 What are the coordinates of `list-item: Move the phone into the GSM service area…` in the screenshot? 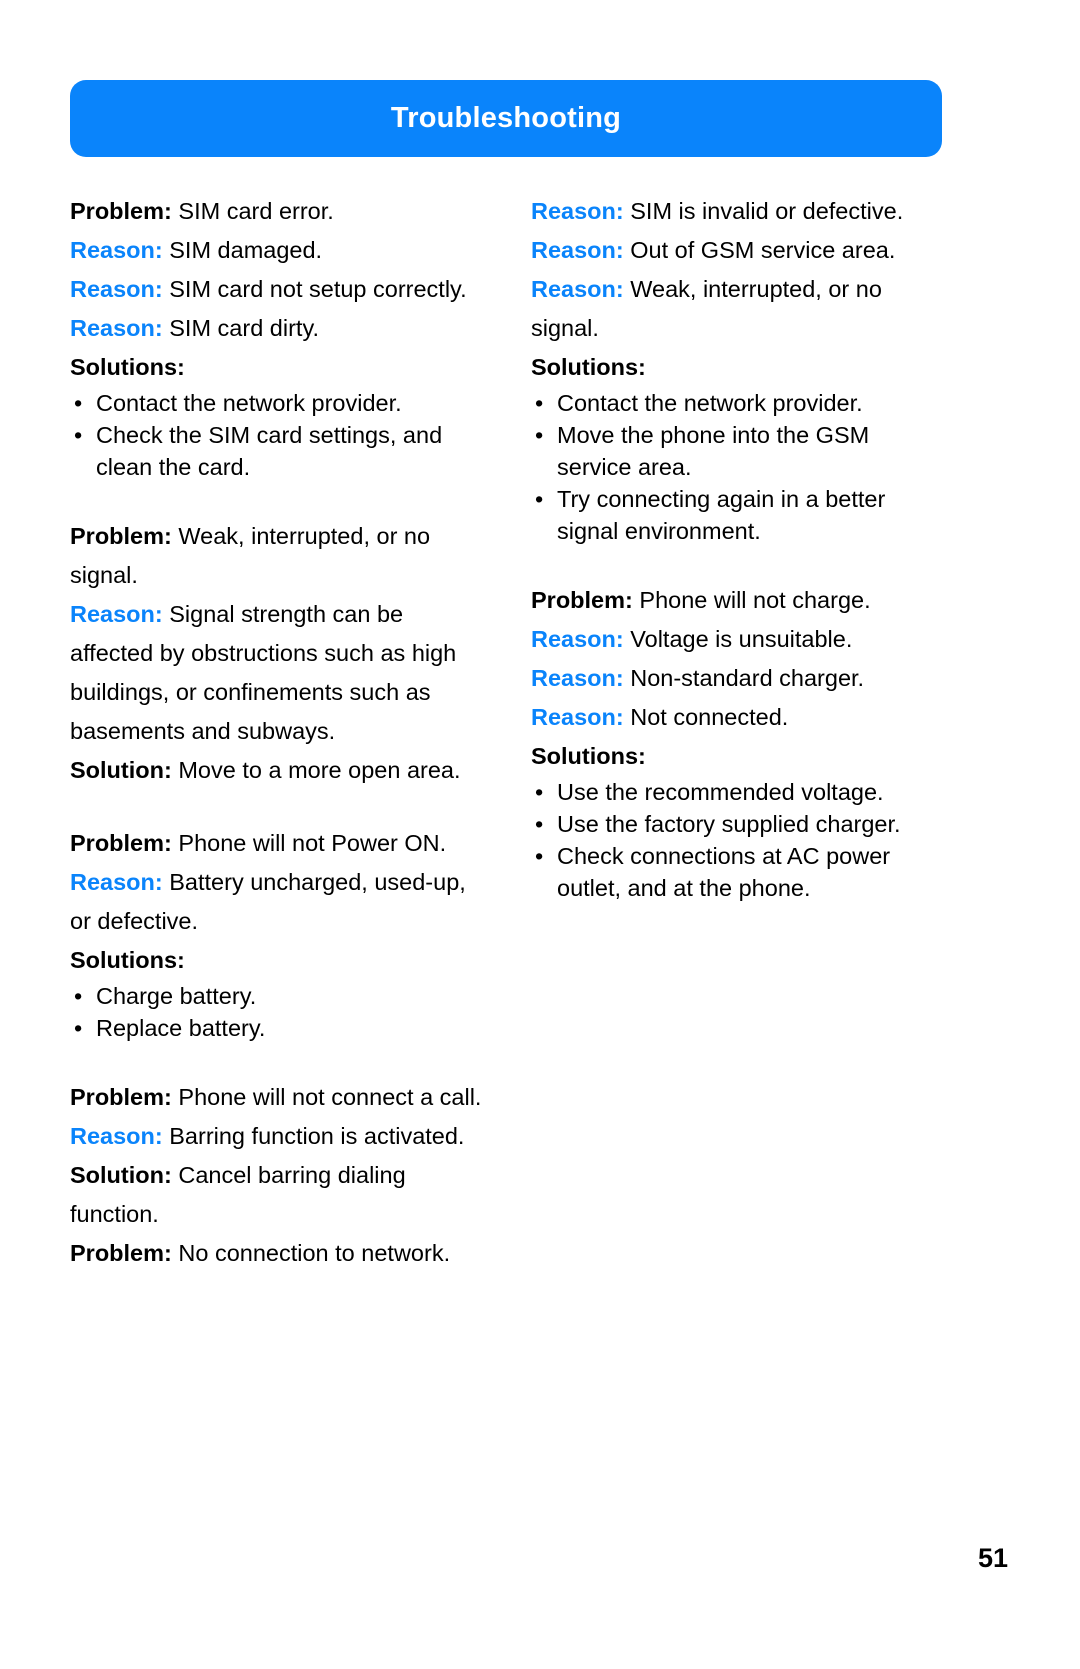 It's located at (738, 451).